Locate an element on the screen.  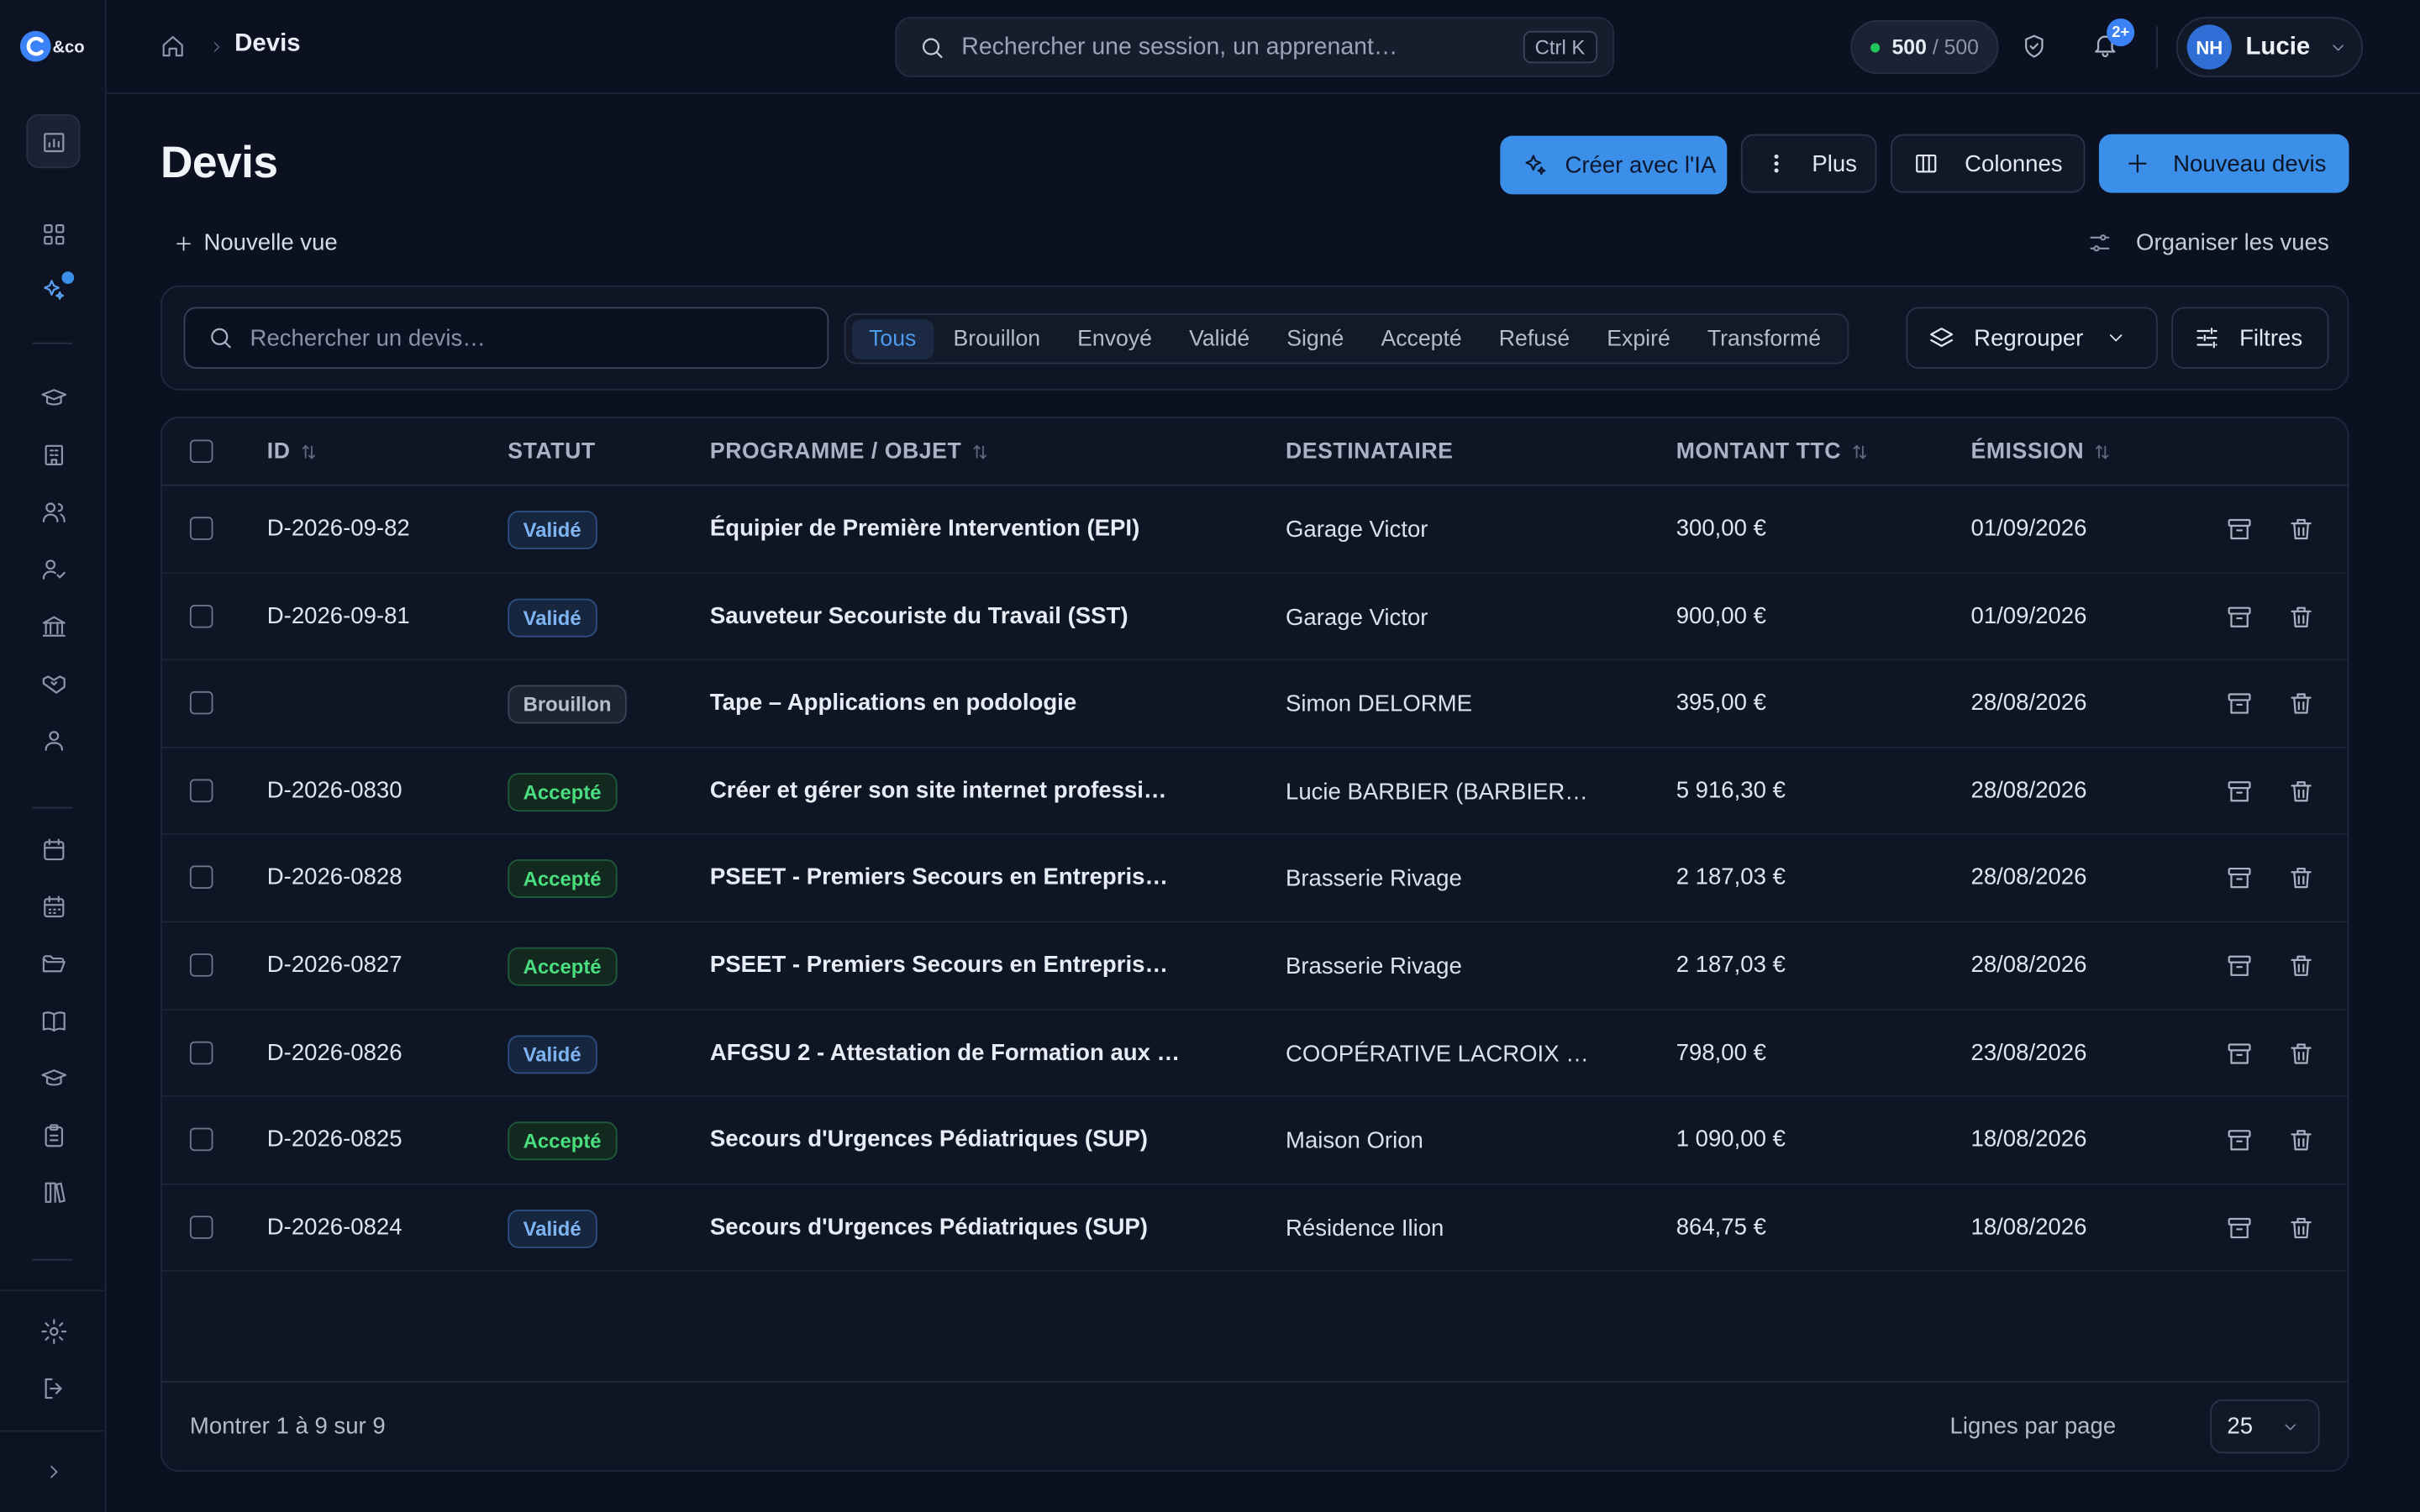
quote-search-input is located at coordinates (539, 337).